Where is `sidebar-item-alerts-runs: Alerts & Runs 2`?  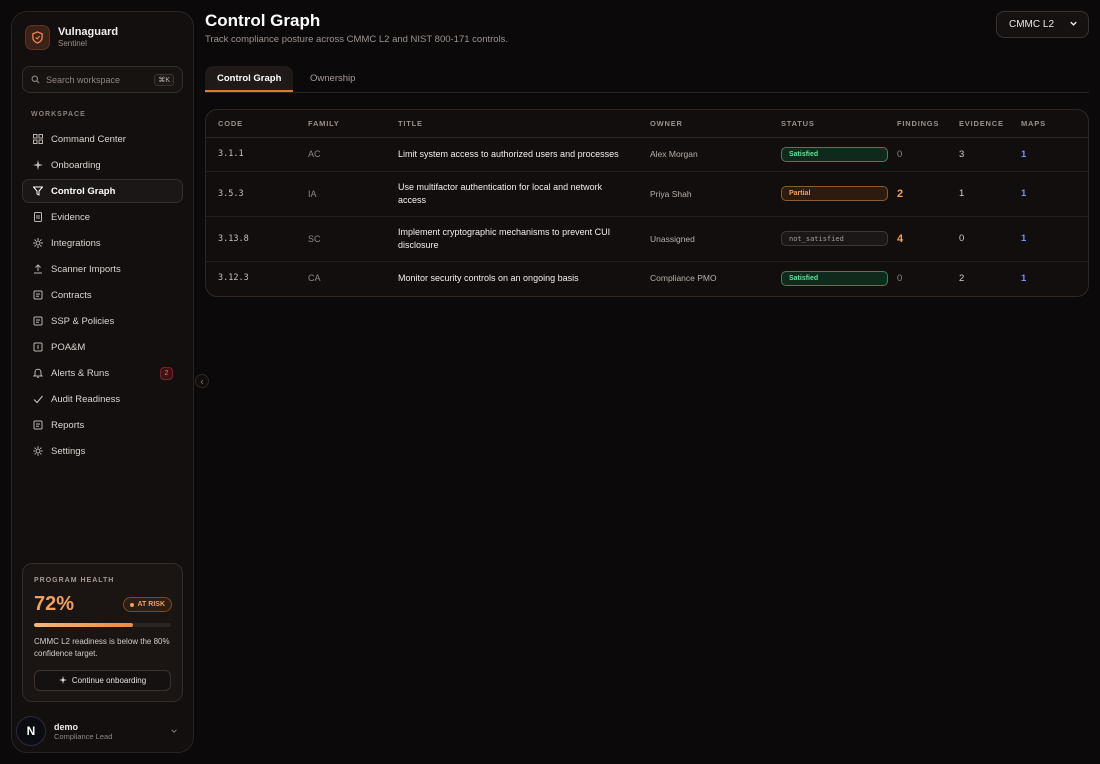 sidebar-item-alerts-runs: Alerts & Runs 2 is located at coordinates (102, 373).